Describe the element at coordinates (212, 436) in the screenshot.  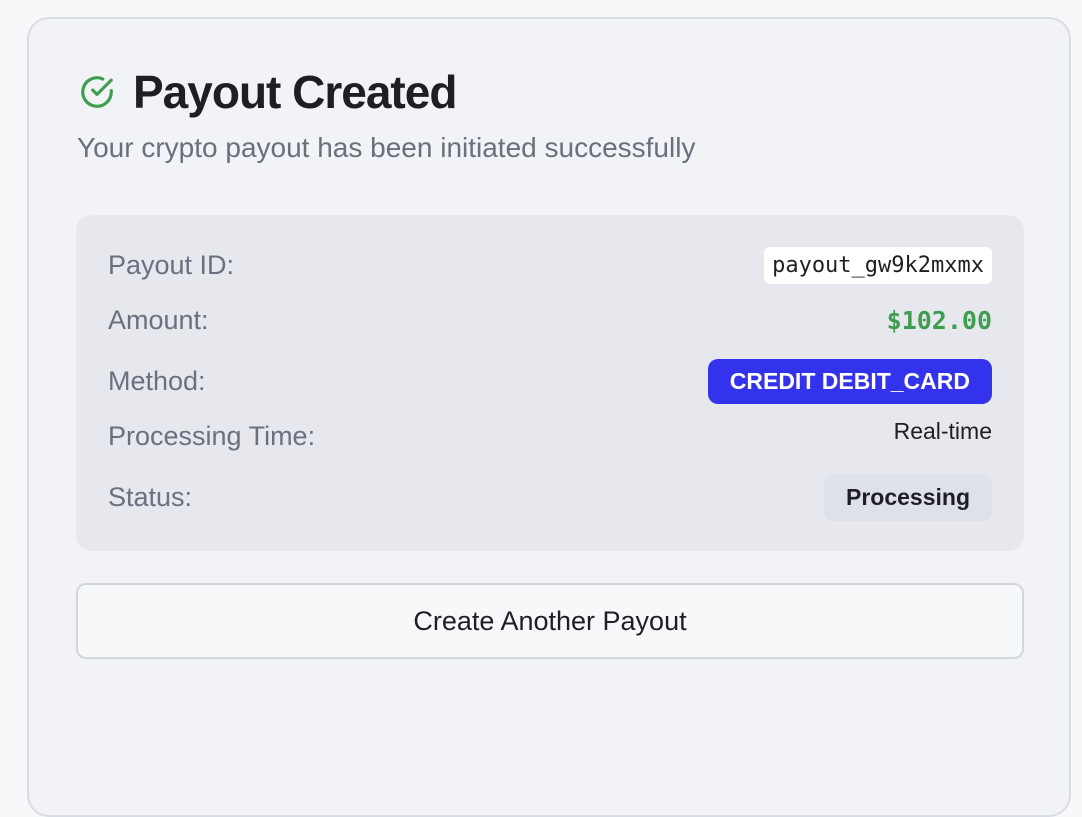
I see `processing-time-label: Processing Time:` at that location.